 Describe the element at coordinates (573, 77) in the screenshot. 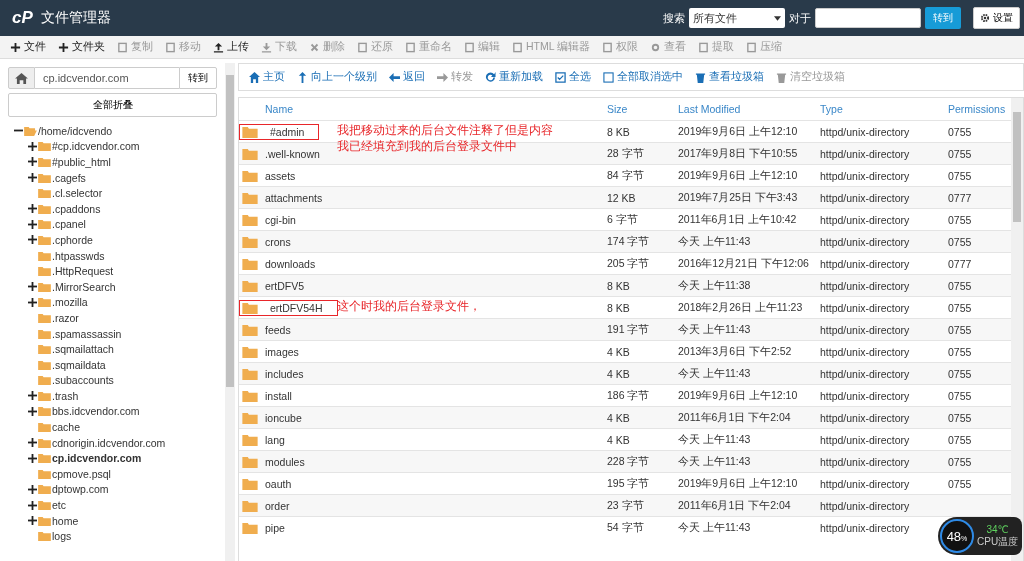

I see `nav-button: 全选` at that location.